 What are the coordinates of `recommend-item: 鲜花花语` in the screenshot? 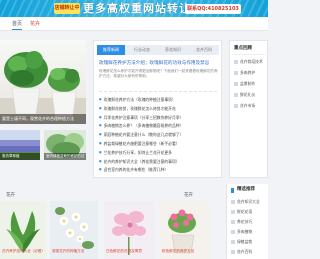 It's located at (249, 211).